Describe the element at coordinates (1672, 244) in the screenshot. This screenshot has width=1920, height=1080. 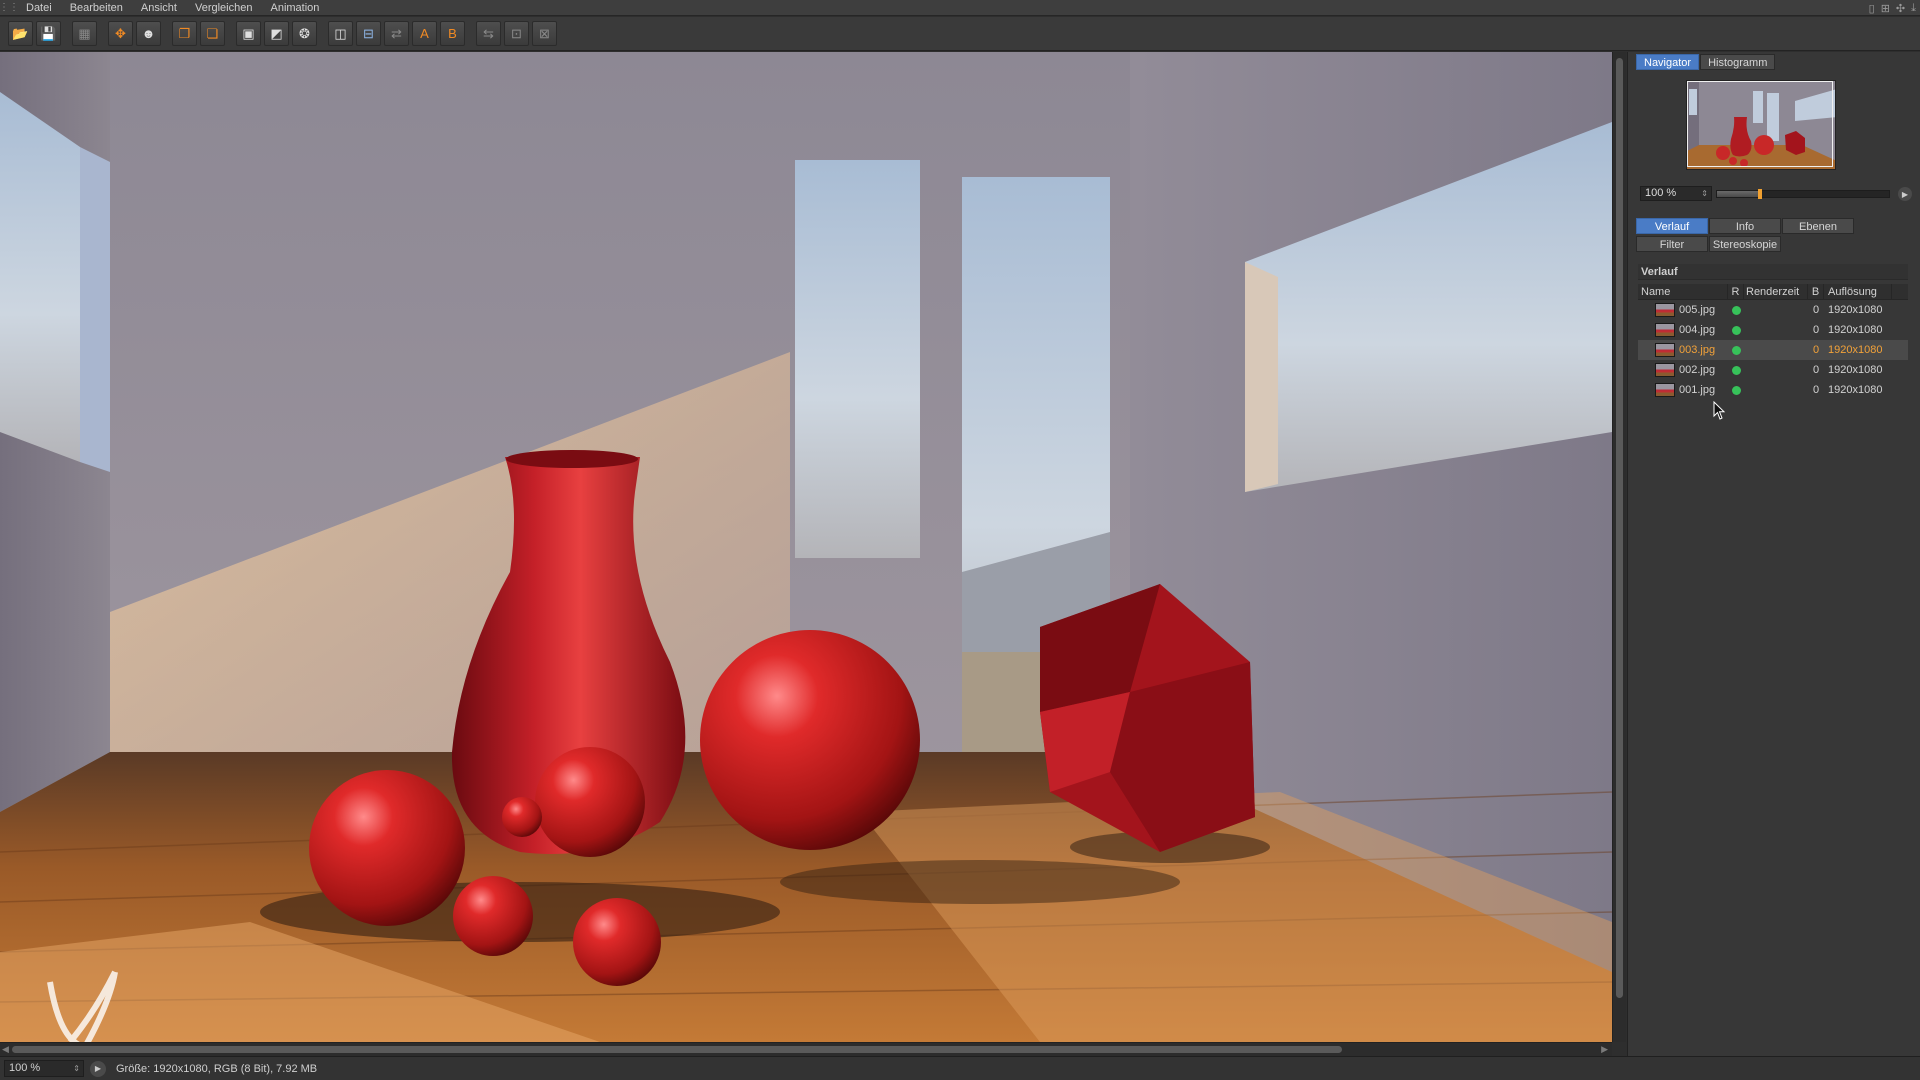
I see `tab-filter: Filter` at that location.